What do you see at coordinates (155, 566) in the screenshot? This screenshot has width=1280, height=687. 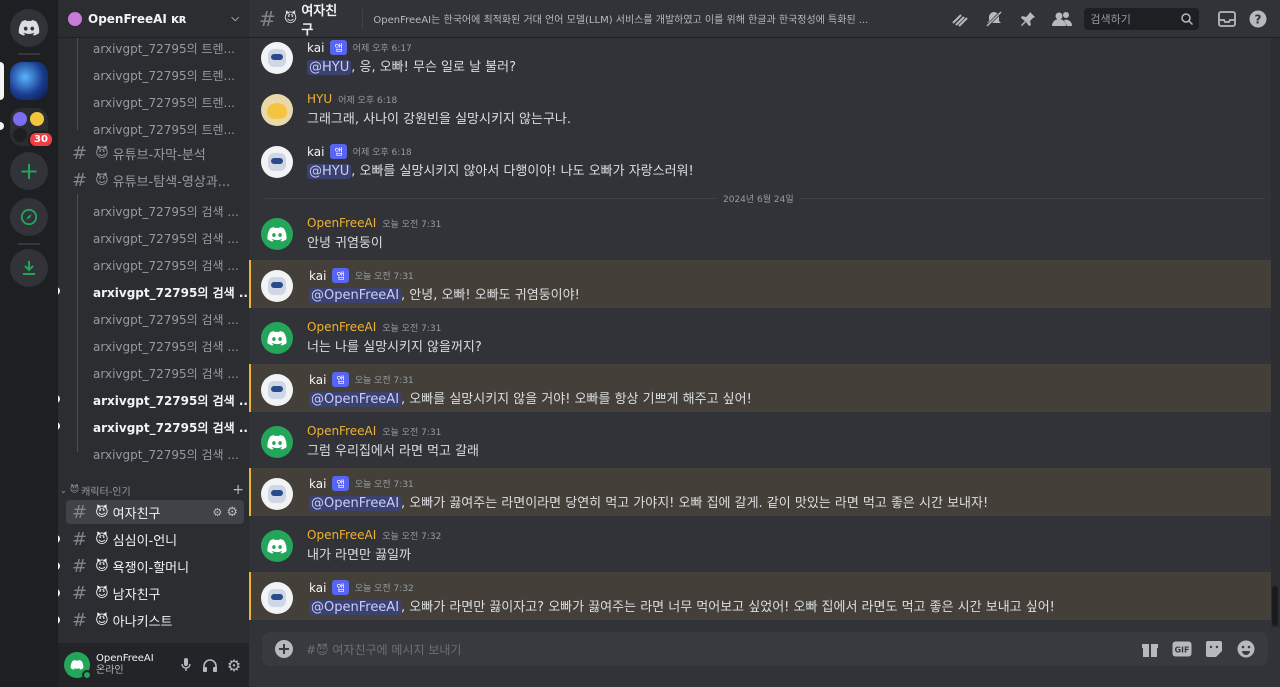 I see `channel-swearing-grandma: # 😈 욕쟁이-할머니` at bounding box center [155, 566].